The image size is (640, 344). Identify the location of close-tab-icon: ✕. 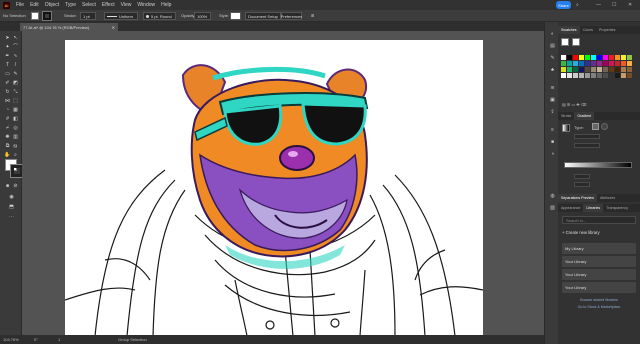
(113, 27).